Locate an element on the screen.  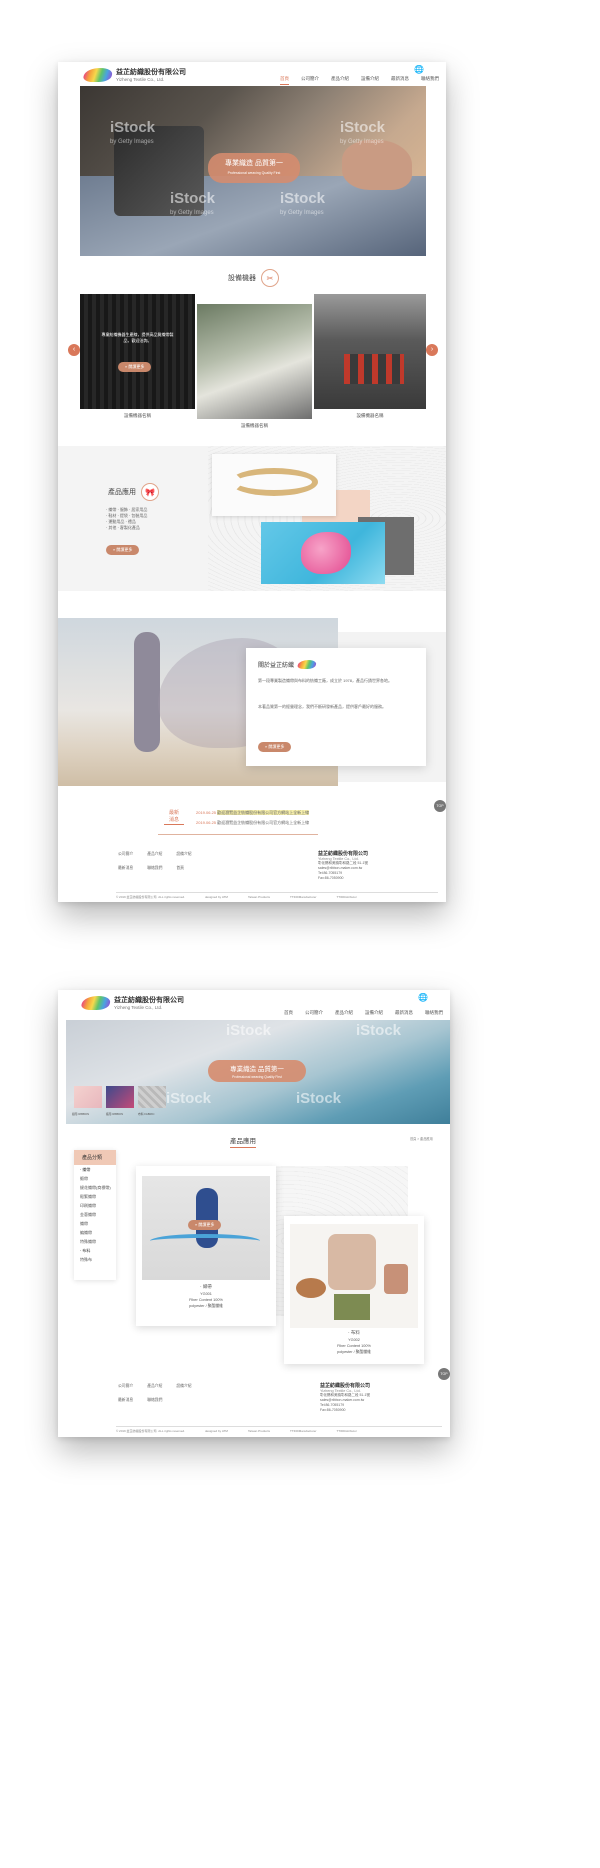
sidebar-item: 特殊布 is located at coordinates (95, 1259).